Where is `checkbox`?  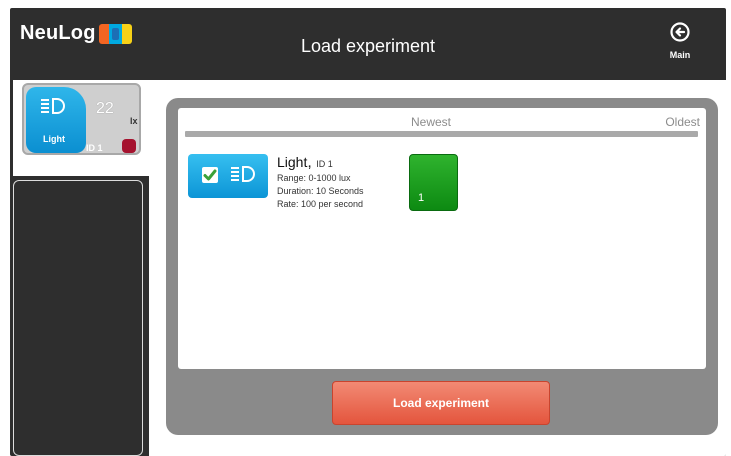 checkbox is located at coordinates (210, 175).